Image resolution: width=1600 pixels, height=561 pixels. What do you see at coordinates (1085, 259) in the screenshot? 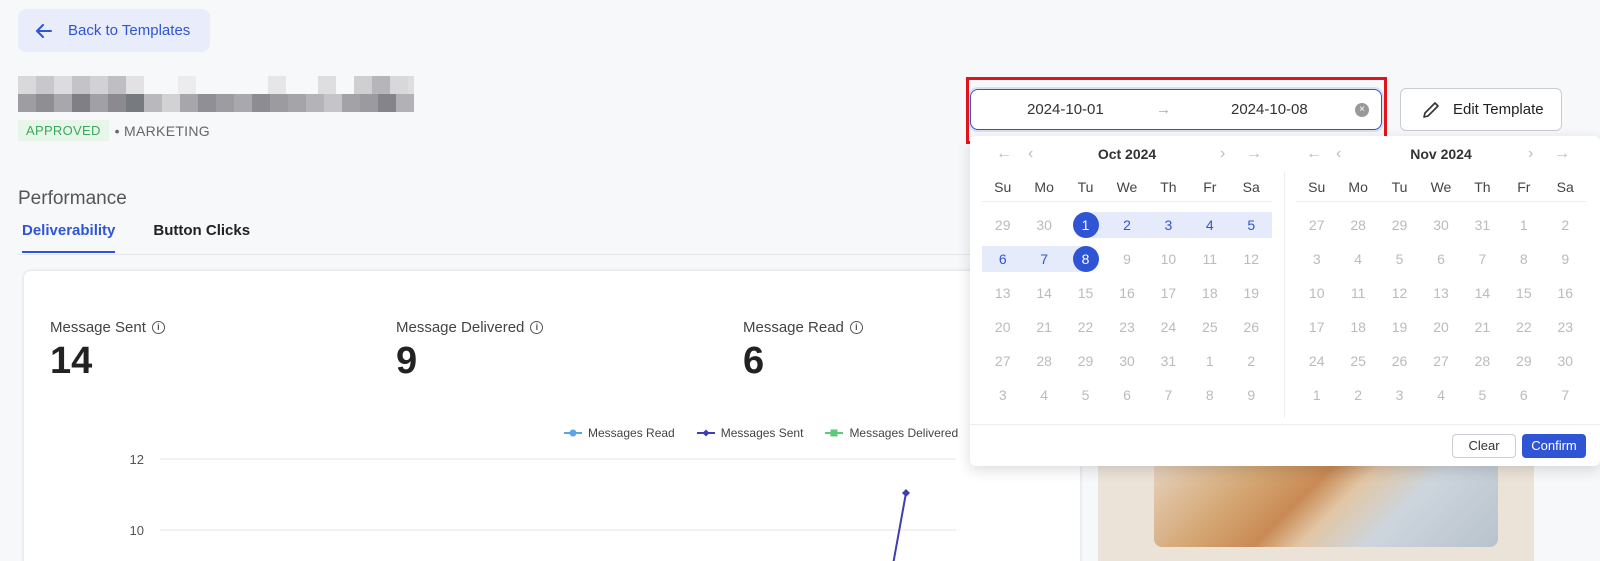
I see `day-cell-selected-end: 8` at bounding box center [1085, 259].